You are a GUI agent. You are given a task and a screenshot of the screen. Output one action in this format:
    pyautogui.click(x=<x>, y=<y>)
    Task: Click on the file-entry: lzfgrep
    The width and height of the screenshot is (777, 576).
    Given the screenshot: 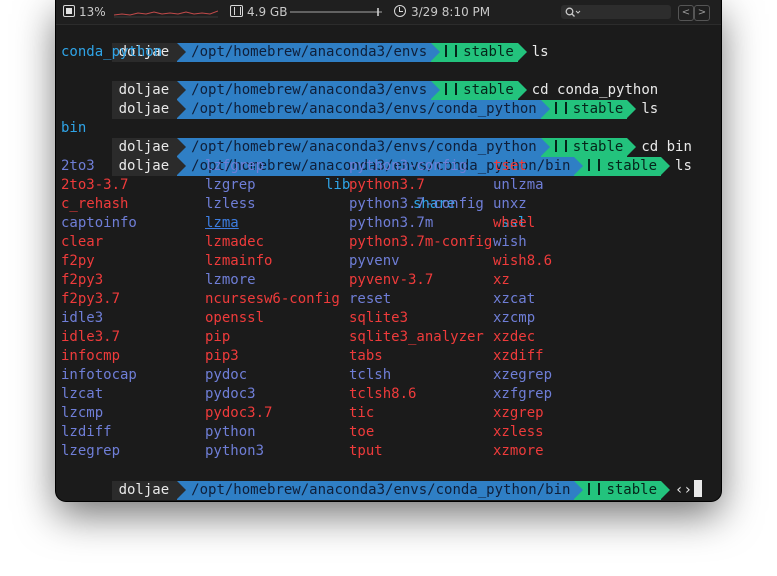 What is the action you would take?
    pyautogui.click(x=235, y=166)
    